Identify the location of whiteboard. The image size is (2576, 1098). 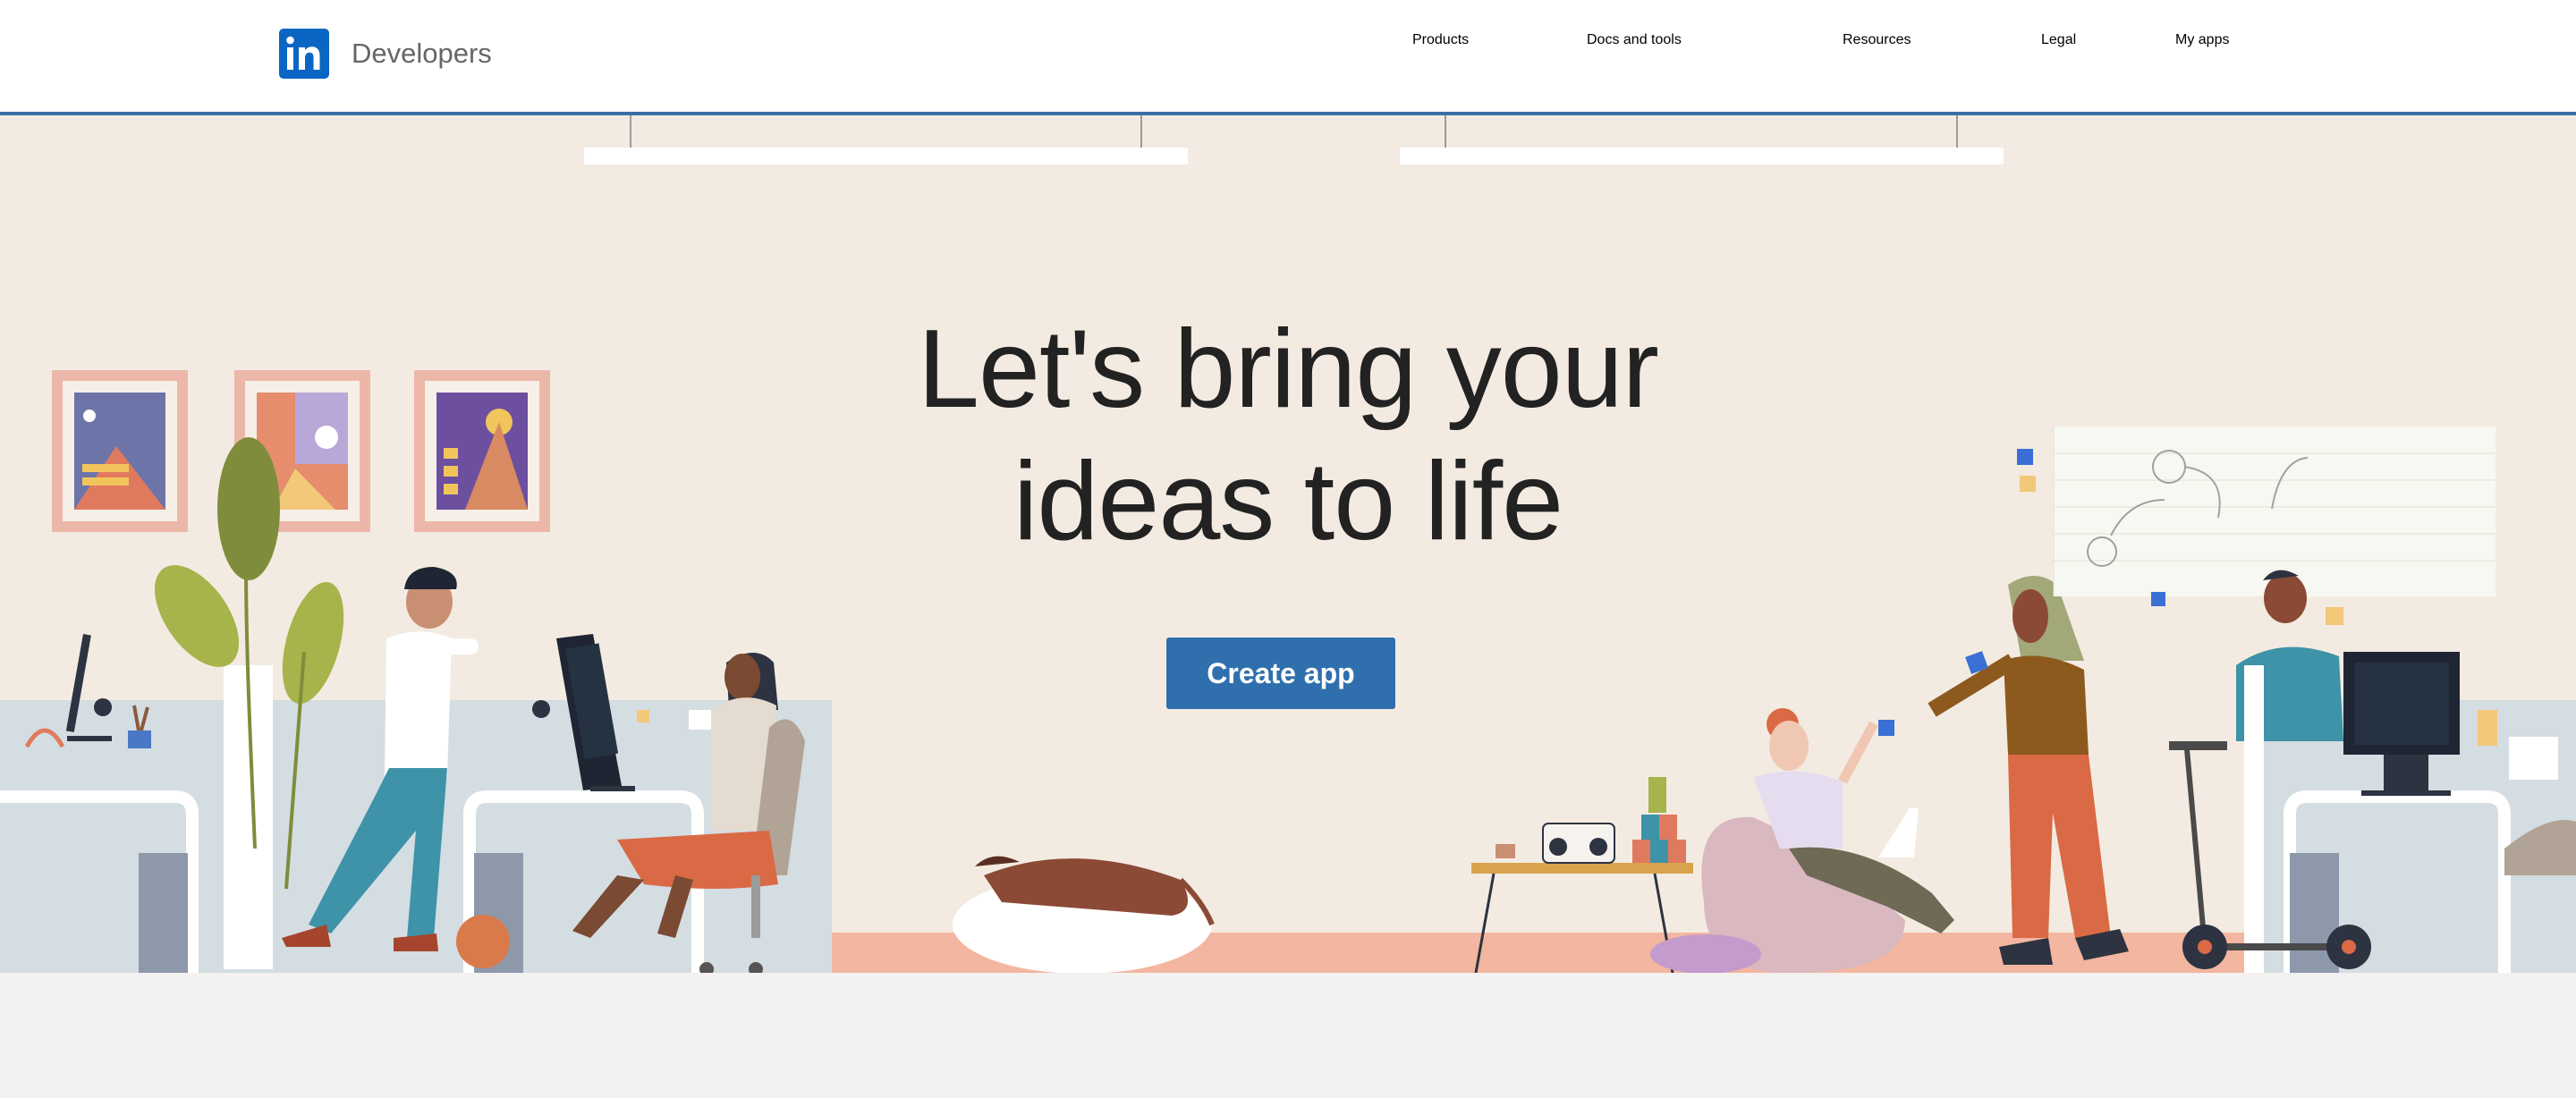
(2256, 516).